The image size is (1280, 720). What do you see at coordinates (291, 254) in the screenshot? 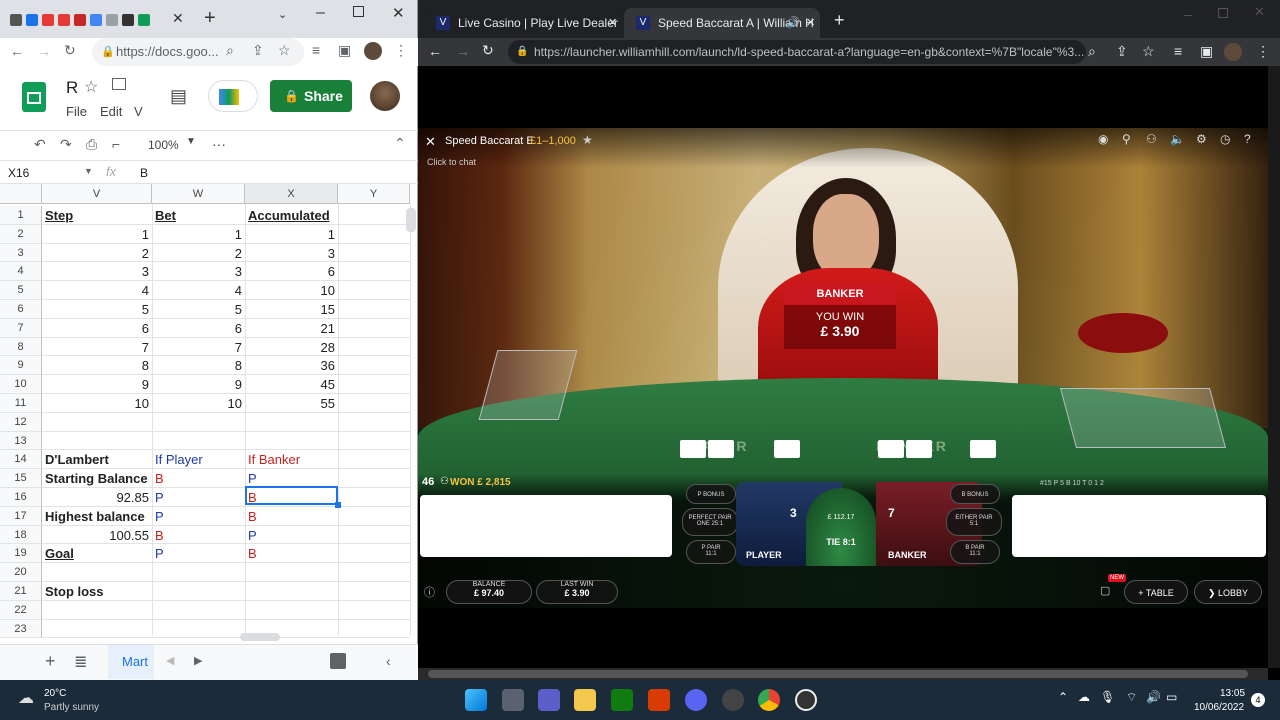
I see `cell-x3: 3` at bounding box center [291, 254].